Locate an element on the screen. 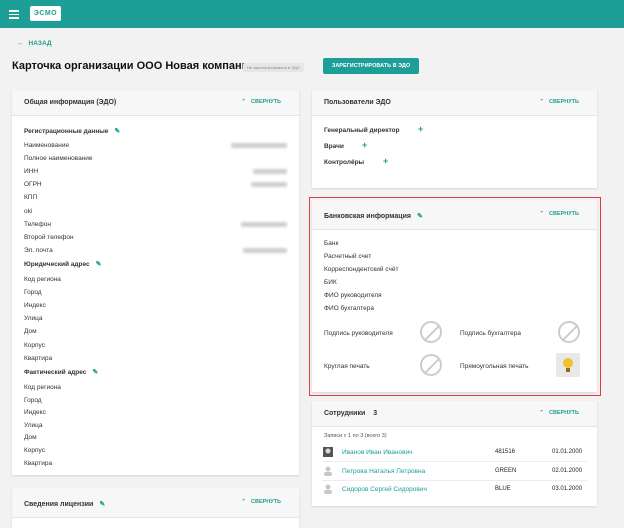 This screenshot has height=528, width=624. field-label: oki is located at coordinates (28, 211).